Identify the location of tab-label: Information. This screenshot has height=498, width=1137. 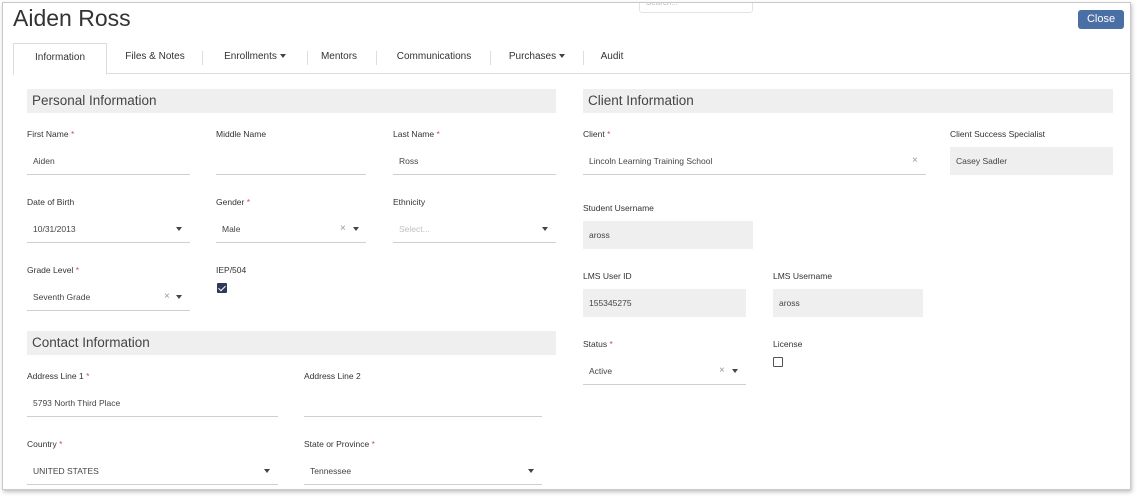
(60, 57).